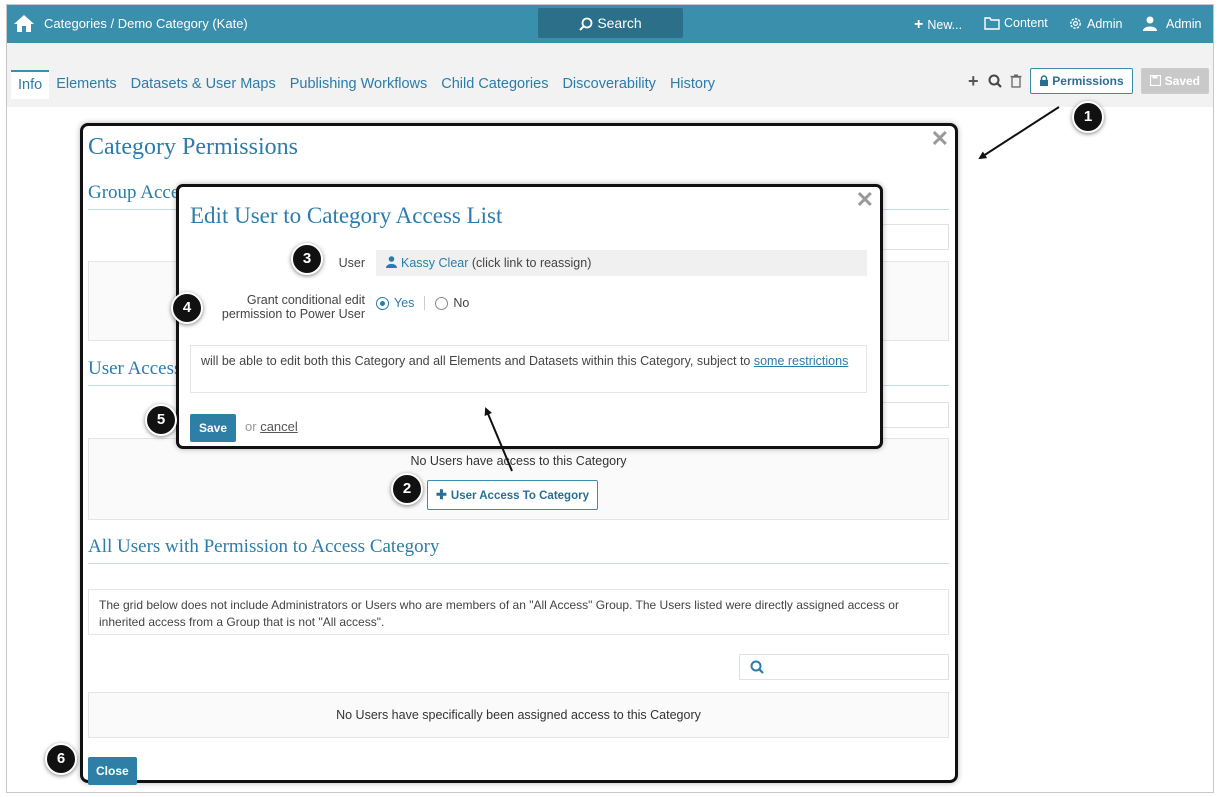 This screenshot has height=797, width=1220. I want to click on tab-child-categories: Child Categories, so click(494, 84).